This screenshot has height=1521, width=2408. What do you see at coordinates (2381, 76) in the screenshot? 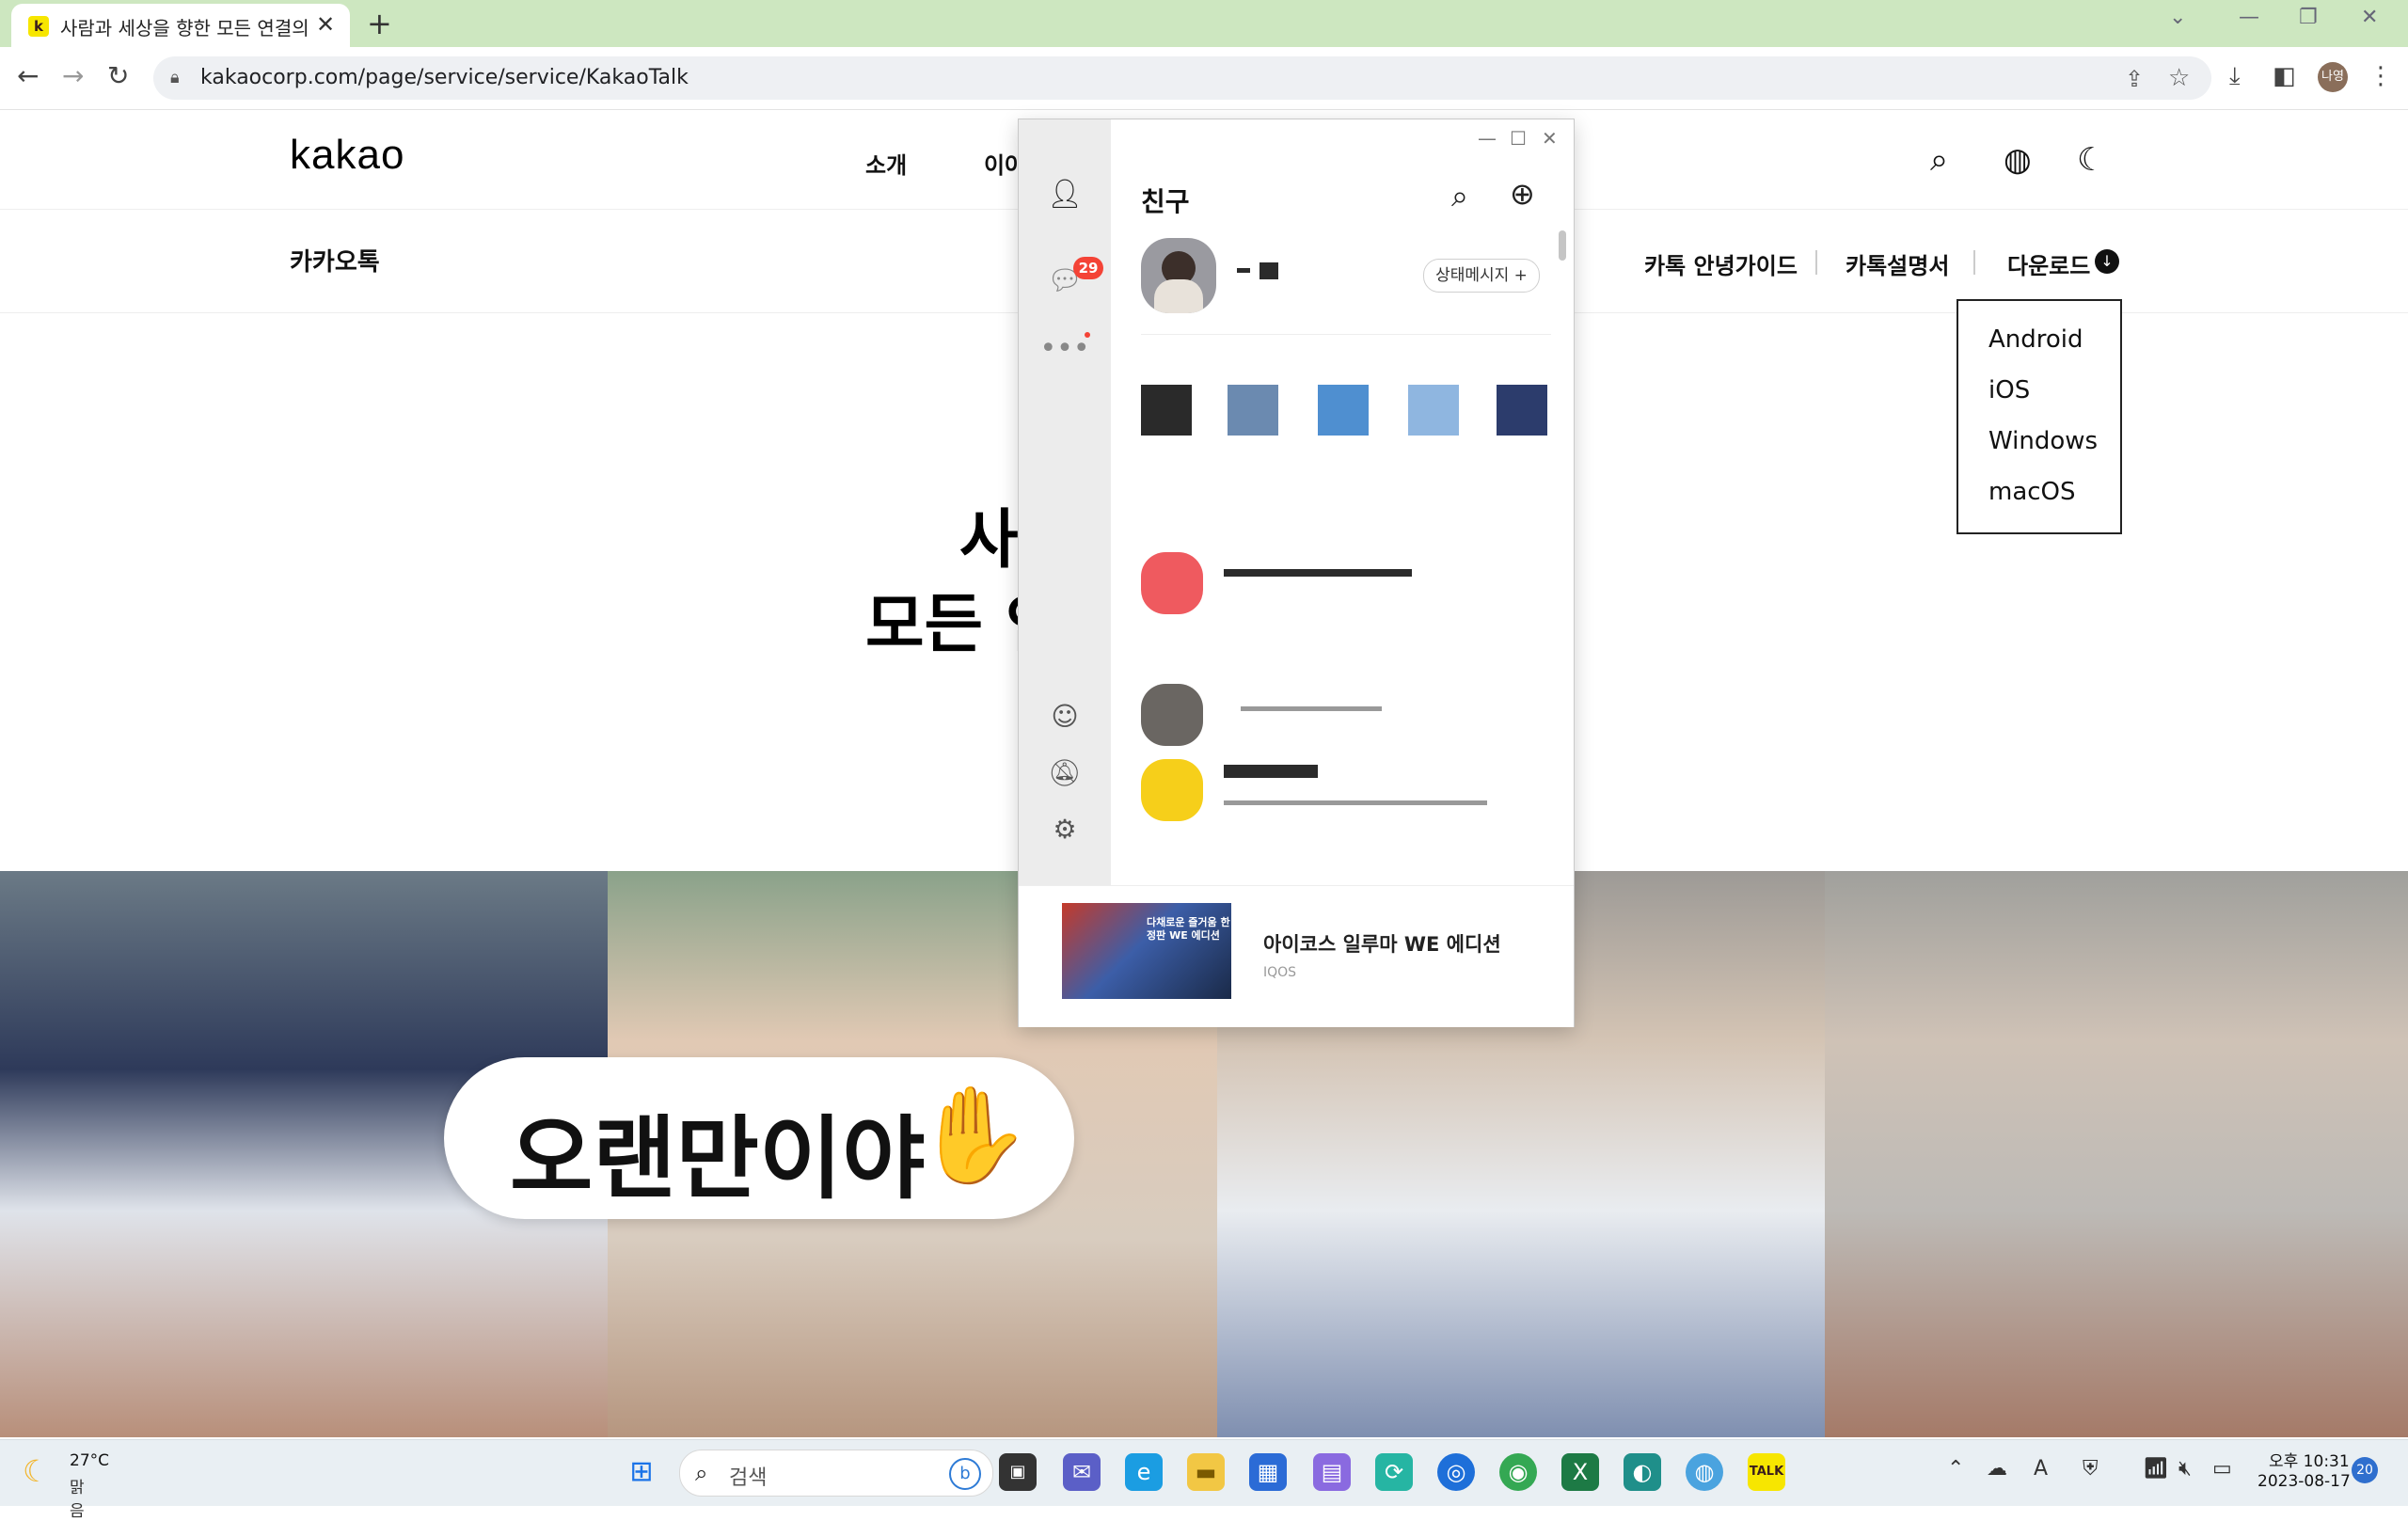
I see `menu-kebab-icon: ⋮` at bounding box center [2381, 76].